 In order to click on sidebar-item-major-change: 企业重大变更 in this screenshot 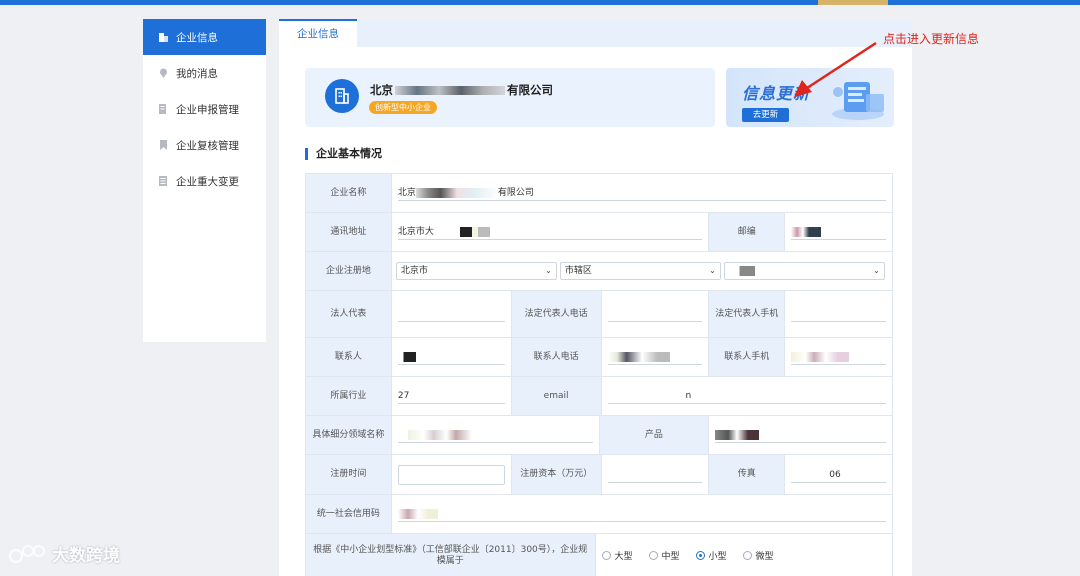, I will do `click(204, 181)`.